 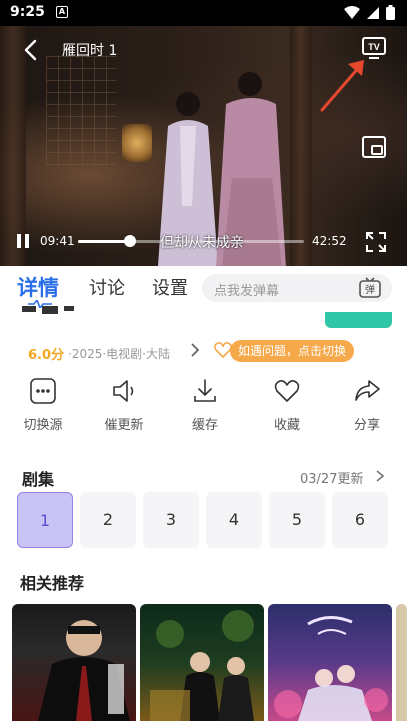 What do you see at coordinates (123, 391) in the screenshot?
I see `speaker-icon` at bounding box center [123, 391].